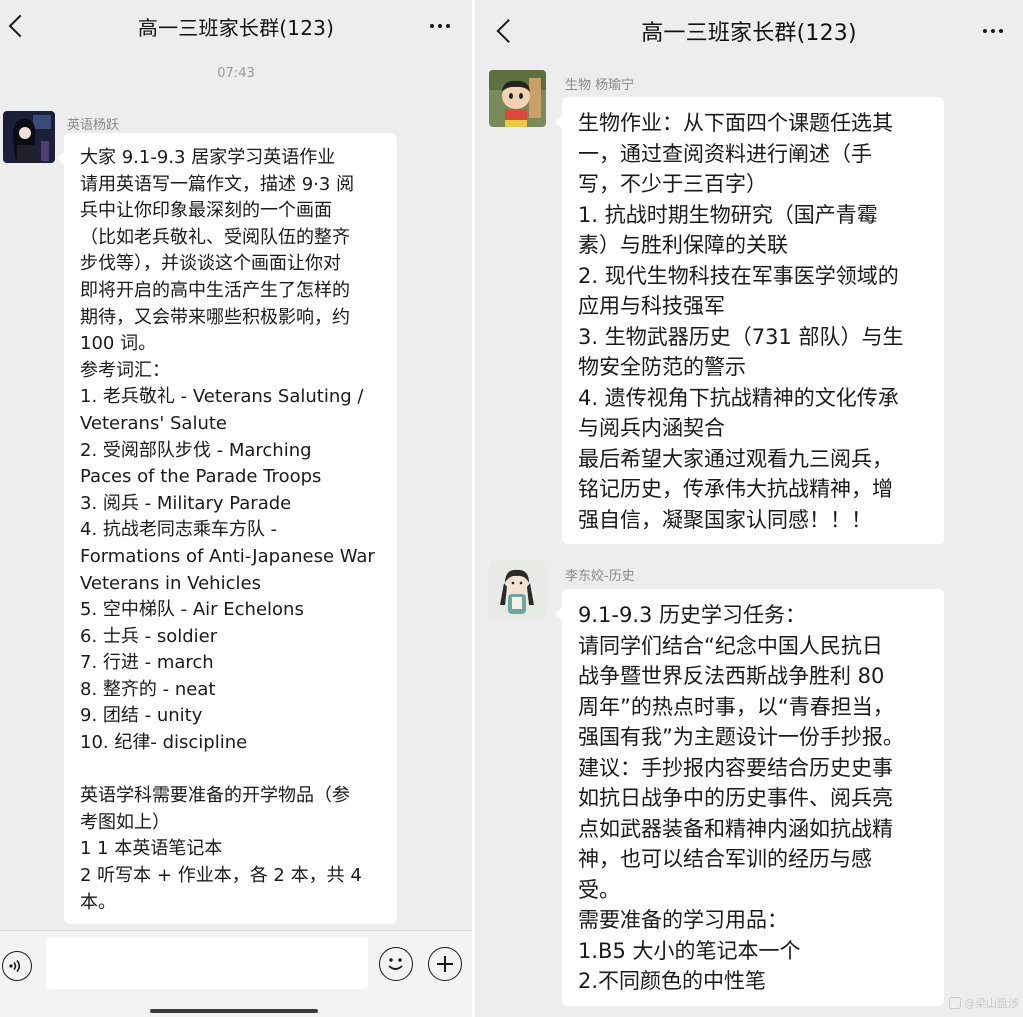 The image size is (1023, 1017). Describe the element at coordinates (234, 1011) in the screenshot. I see `home-indicator` at that location.